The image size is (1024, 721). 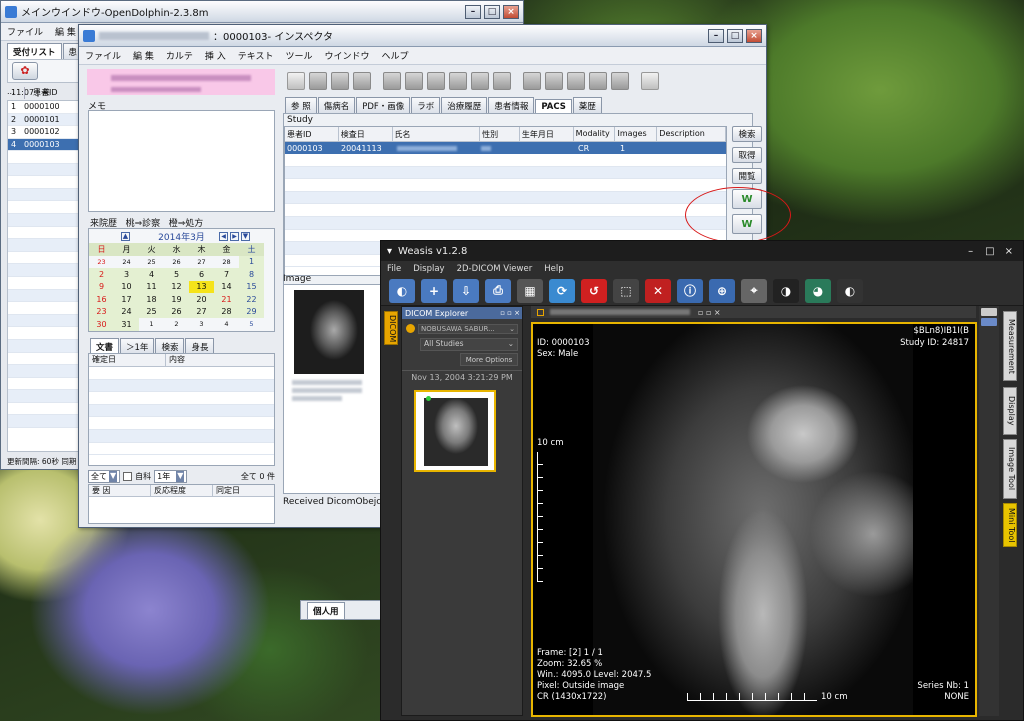 What do you see at coordinates (299, 55) in the screenshot?
I see `inspector-menu-item: ツール` at bounding box center [299, 55].